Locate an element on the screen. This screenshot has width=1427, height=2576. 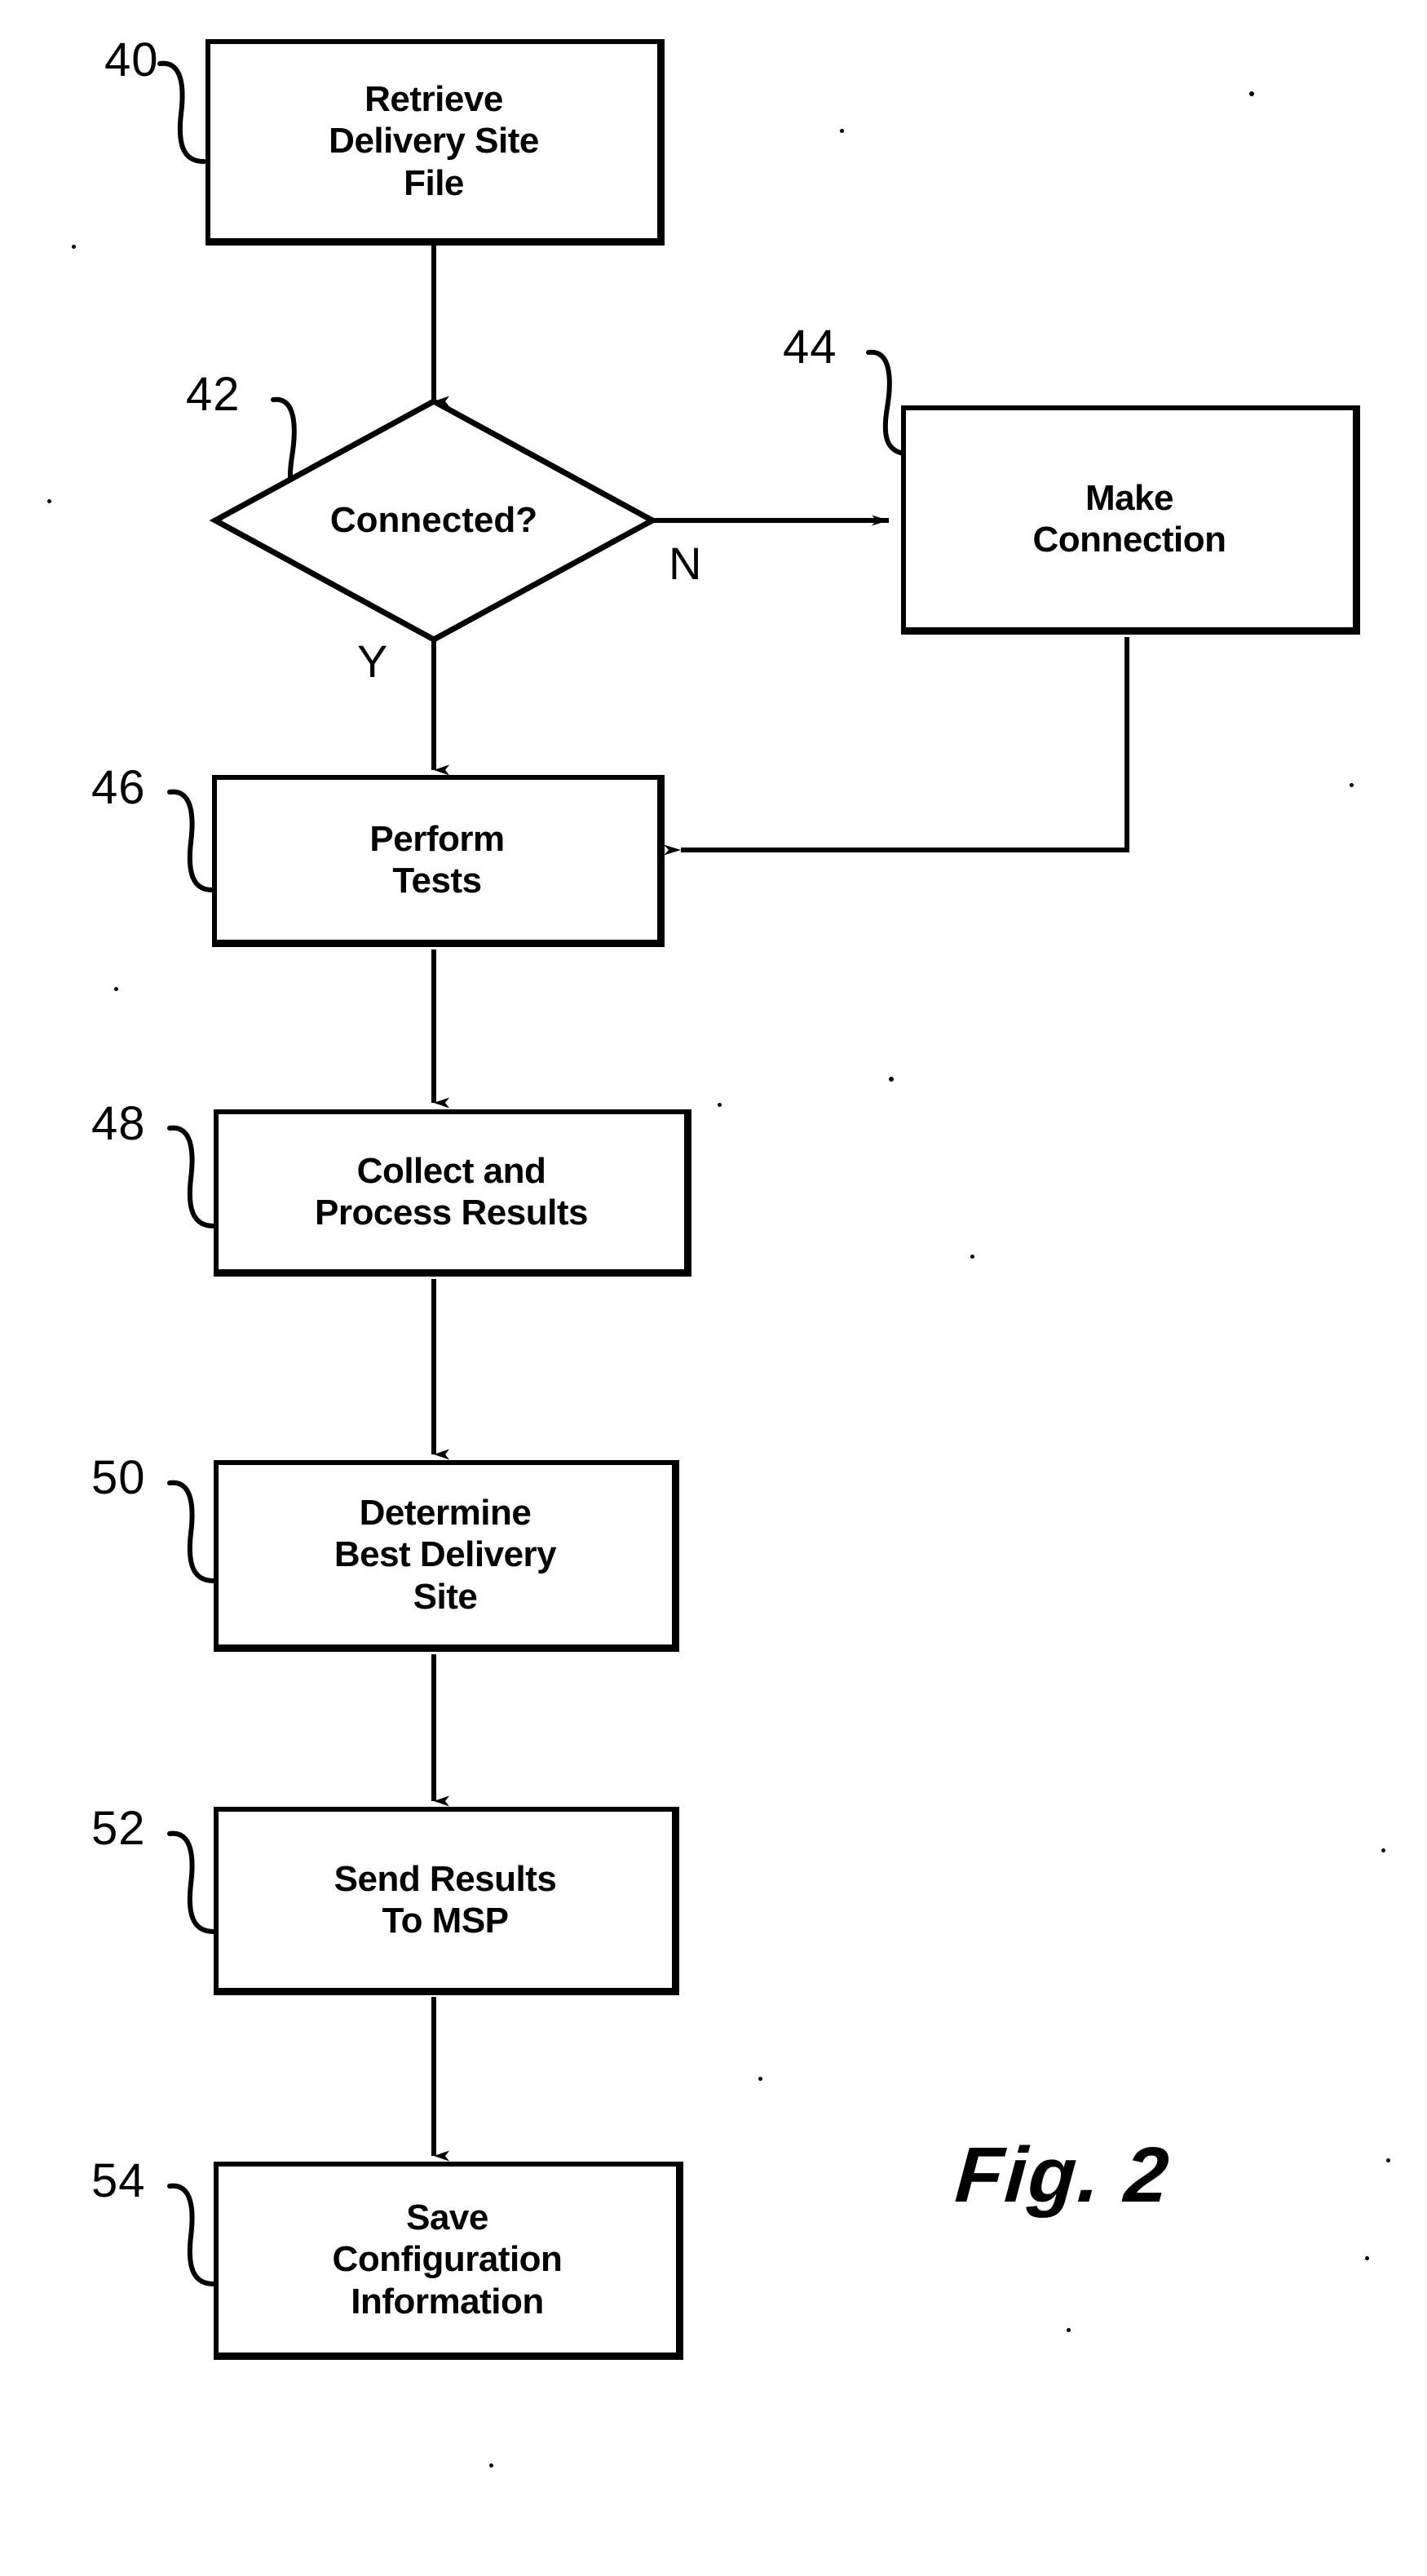
ref-num-44: 44 is located at coordinates (810, 347).